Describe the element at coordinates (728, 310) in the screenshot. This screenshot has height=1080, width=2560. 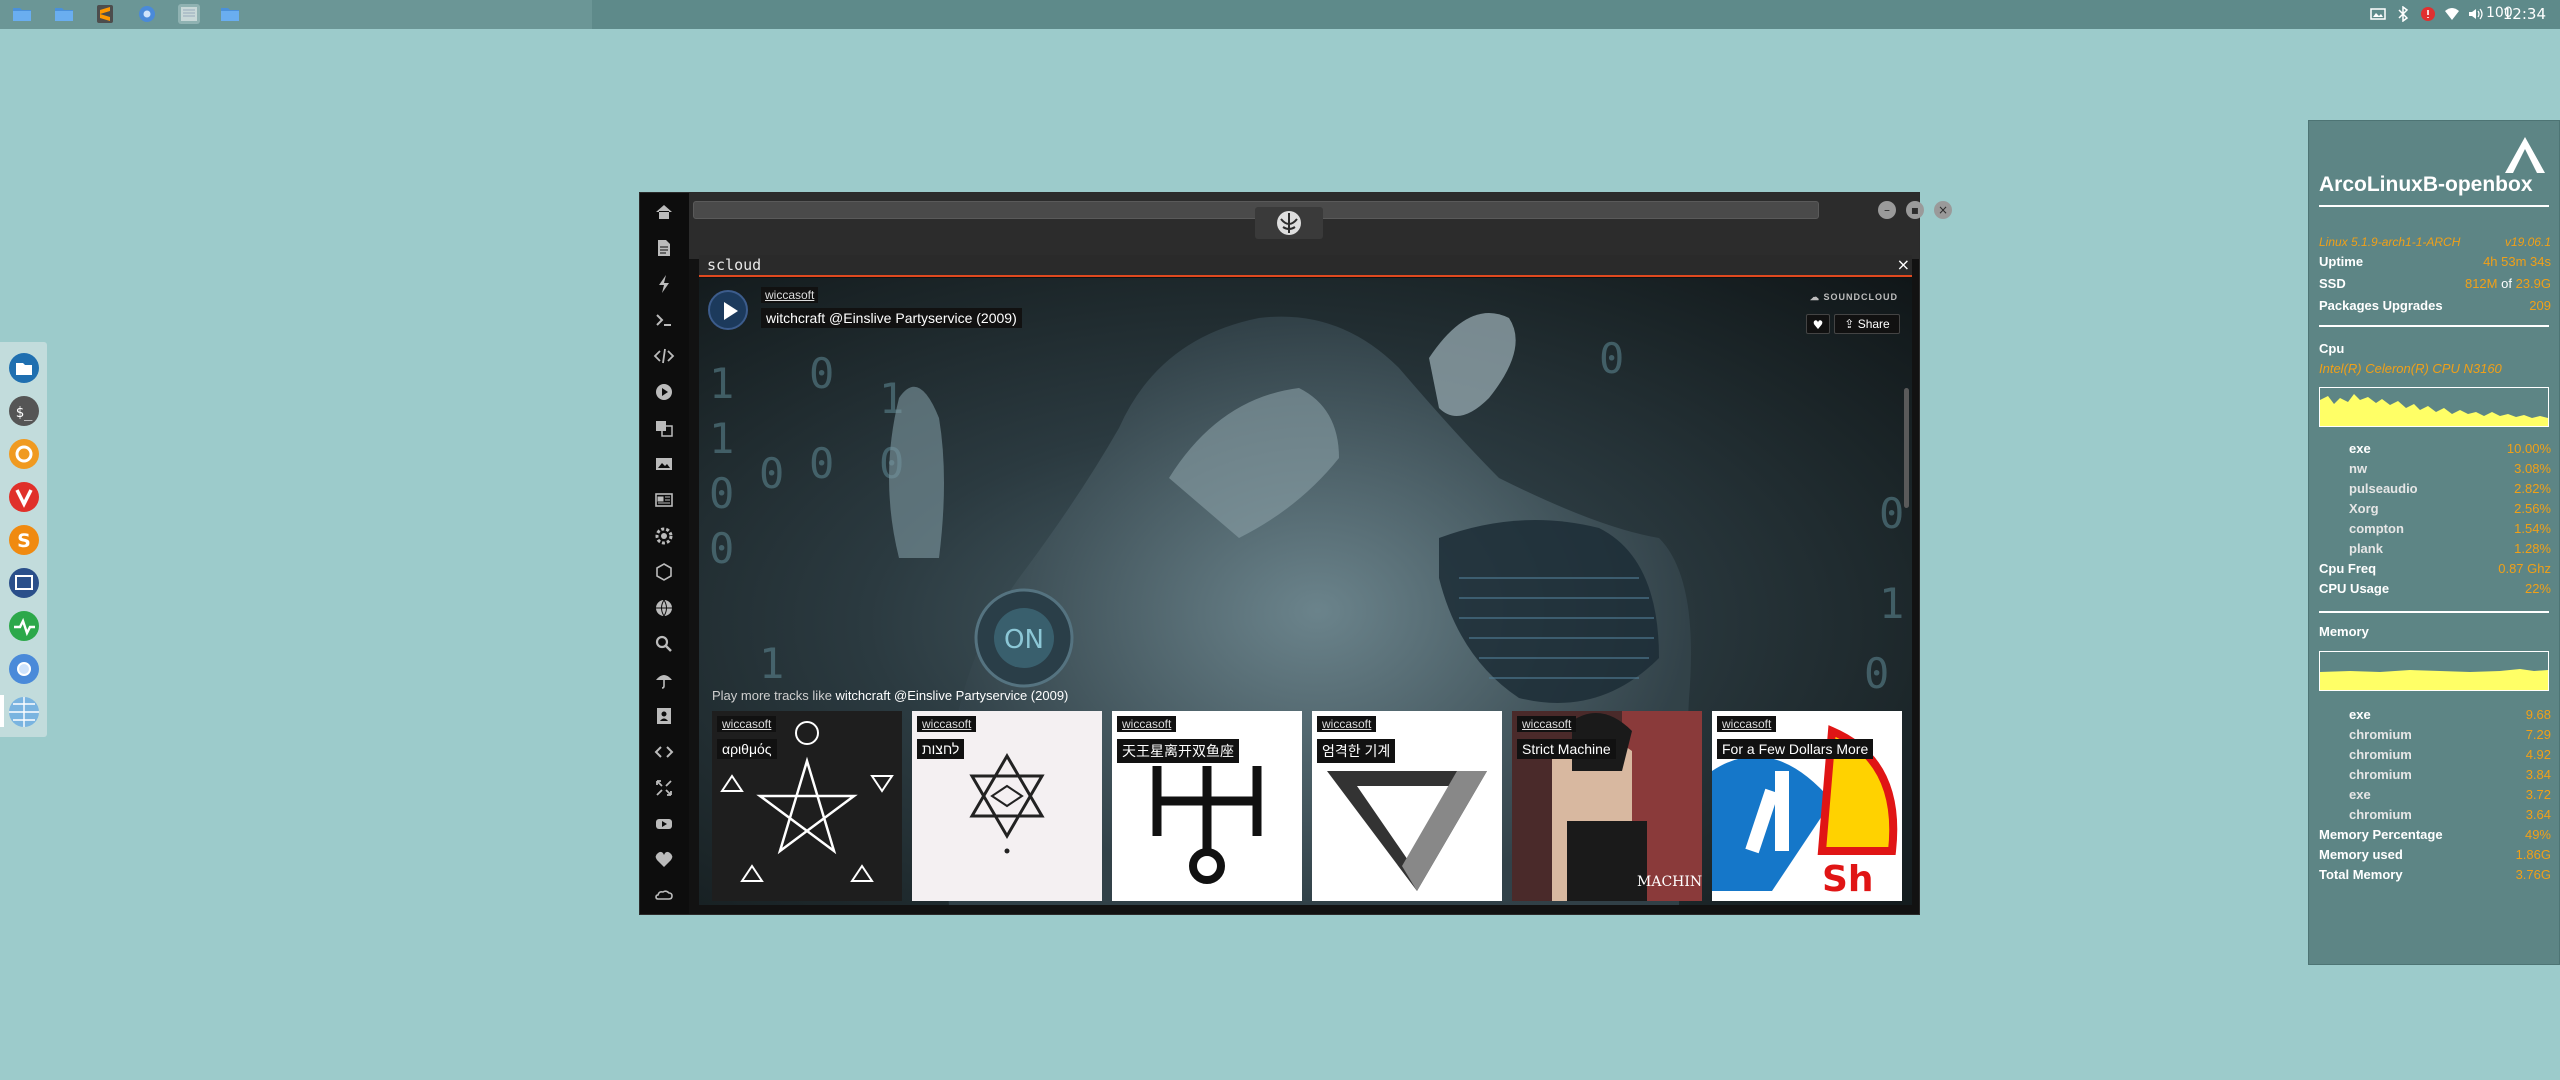
I see `play-button` at that location.